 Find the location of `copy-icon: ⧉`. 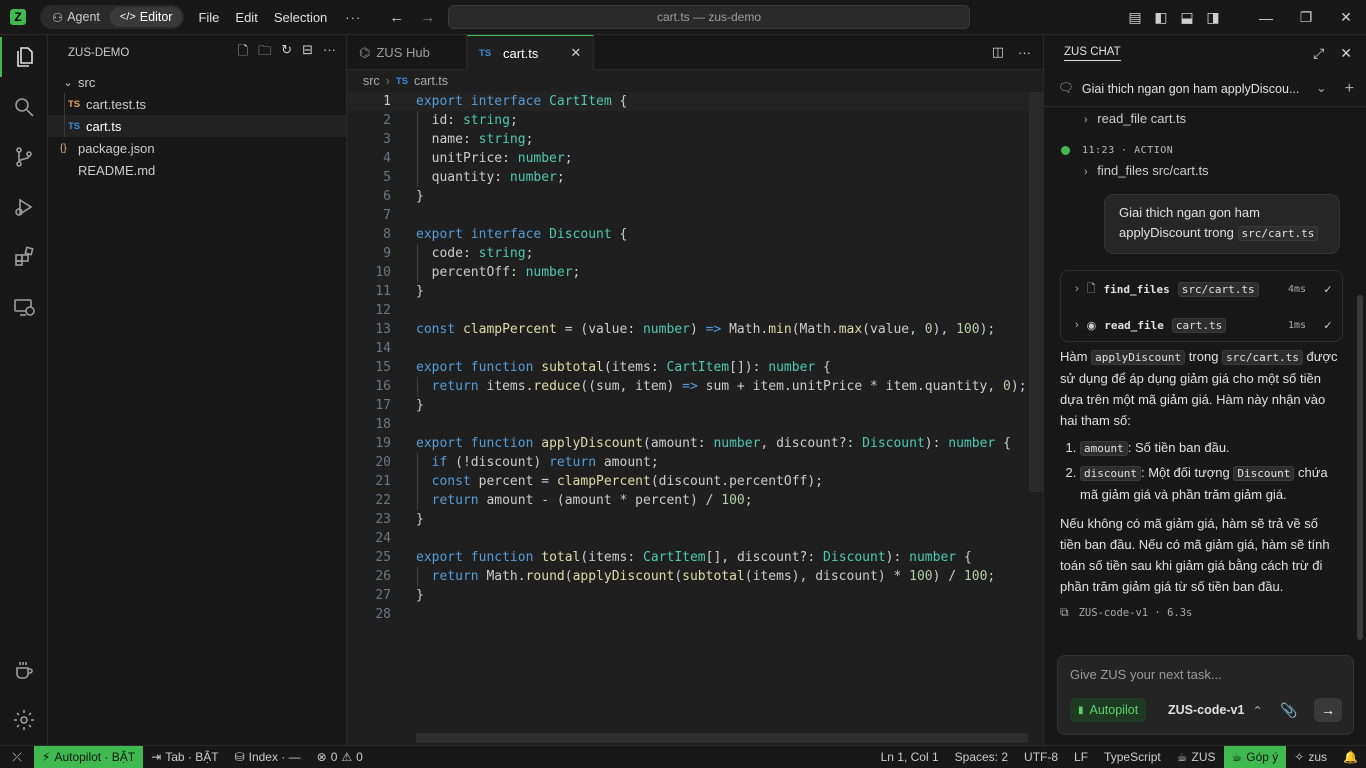

copy-icon: ⧉ is located at coordinates (1064, 612).